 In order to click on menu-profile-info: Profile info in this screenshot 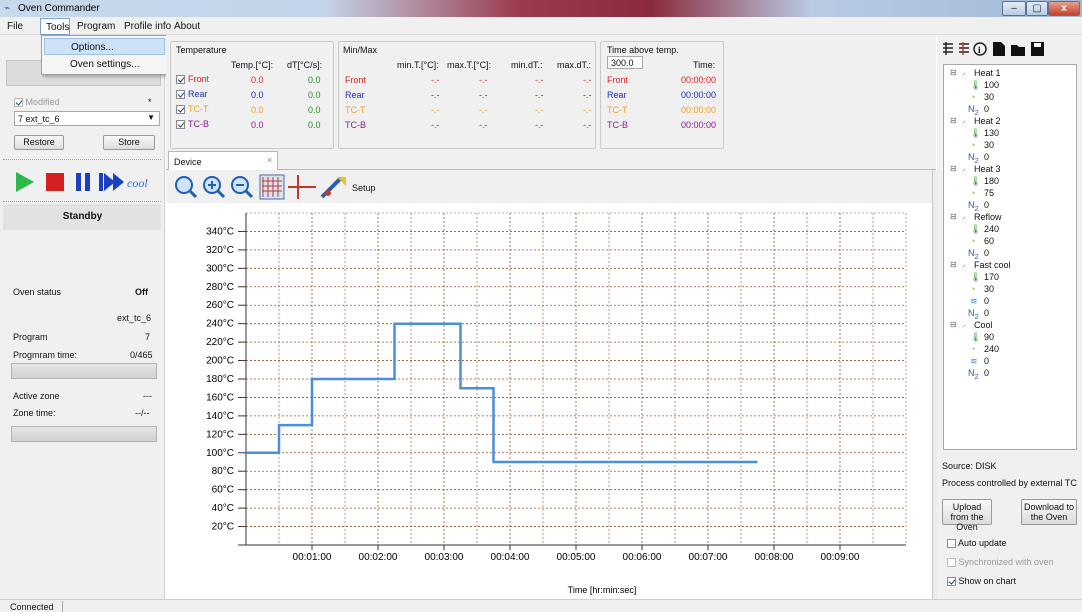, I will do `click(147, 26)`.